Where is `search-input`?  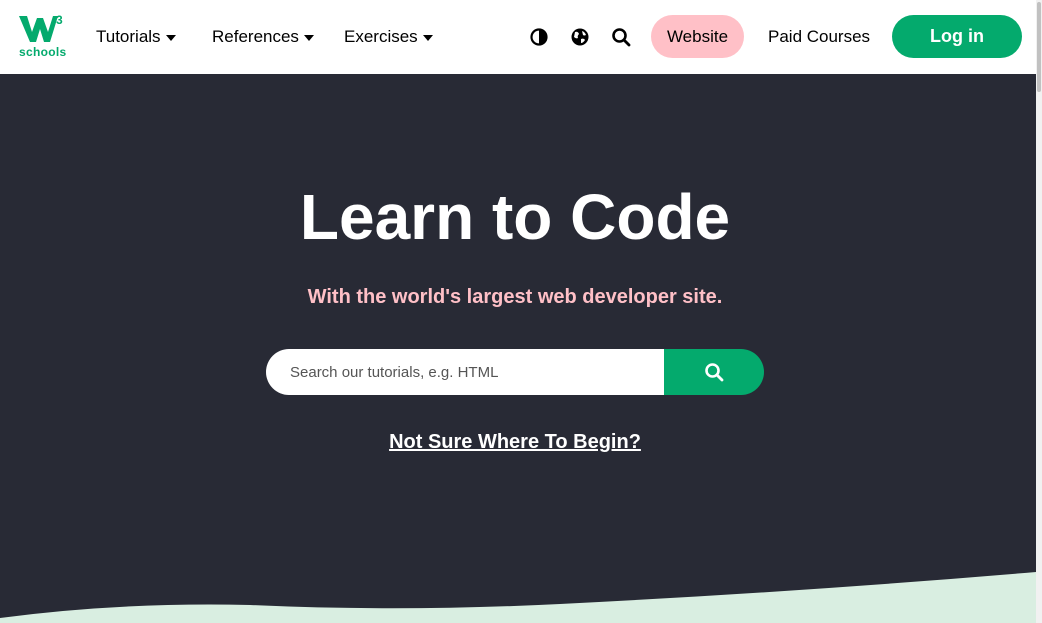 search-input is located at coordinates (465, 372).